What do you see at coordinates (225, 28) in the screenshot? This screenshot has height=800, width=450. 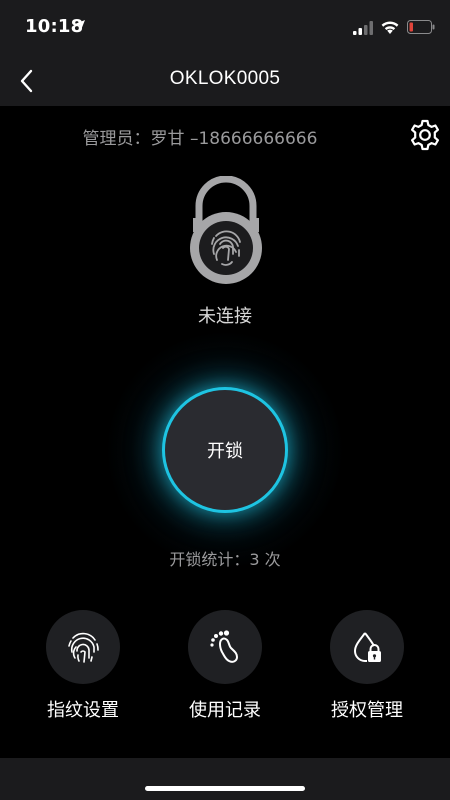 I see `status-bar: 10:18` at bounding box center [225, 28].